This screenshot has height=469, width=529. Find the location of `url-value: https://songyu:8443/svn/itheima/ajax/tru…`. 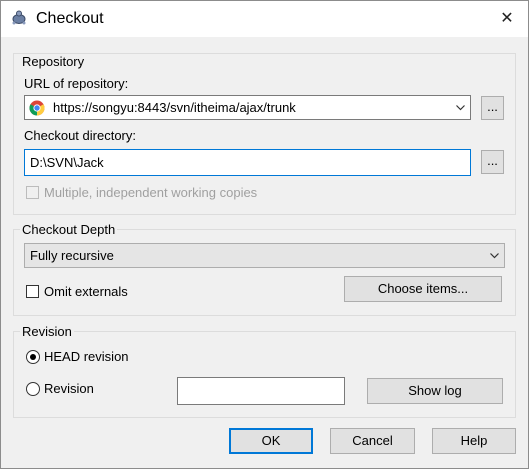

url-value: https://songyu:8443/svn/itheima/ajax/tru… is located at coordinates (174, 107).